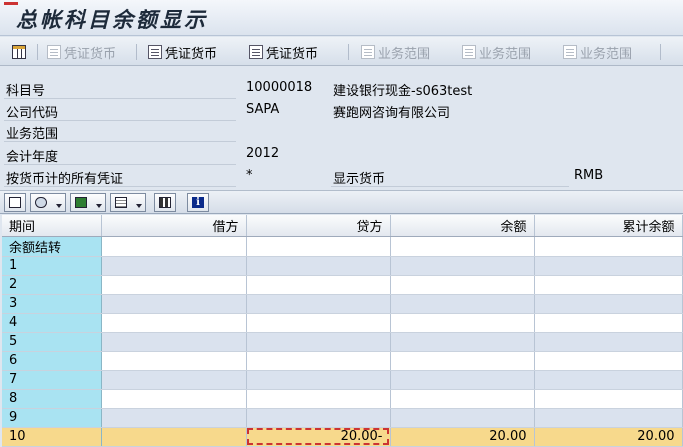 The height and width of the screenshot is (447, 683). I want to click on business-area-button-2: 业务范围, so click(496, 52).